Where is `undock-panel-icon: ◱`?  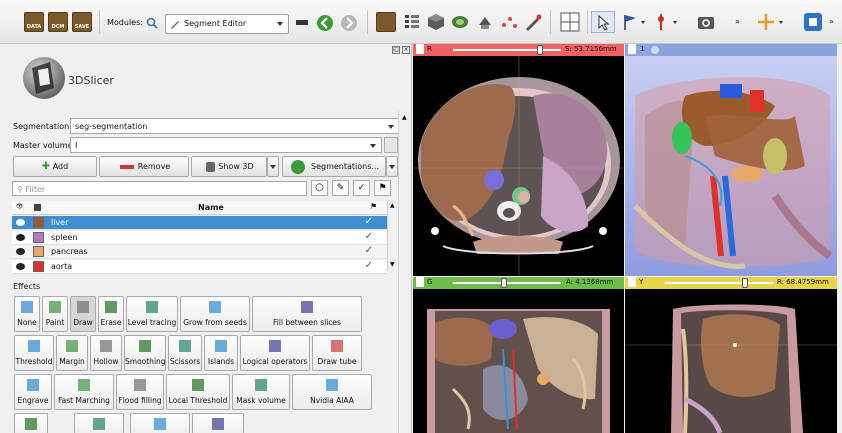 undock-panel-icon: ◱ is located at coordinates (396, 50).